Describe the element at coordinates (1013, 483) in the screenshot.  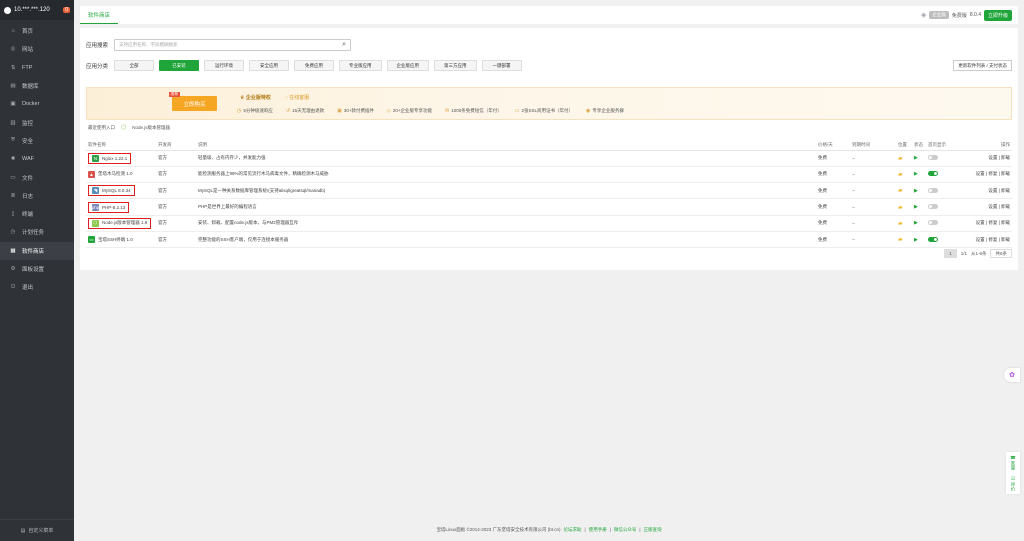
I see `review-button: ☑ 评价` at that location.